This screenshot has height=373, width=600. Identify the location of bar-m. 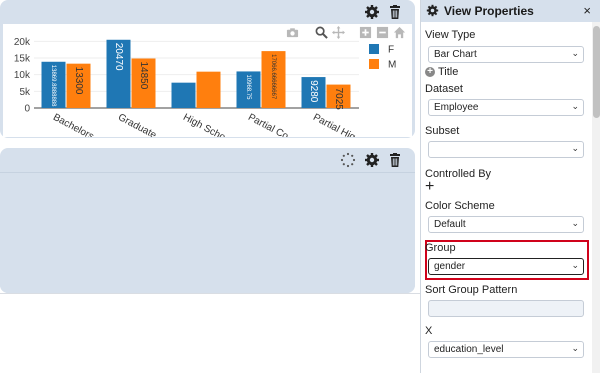
(208, 89).